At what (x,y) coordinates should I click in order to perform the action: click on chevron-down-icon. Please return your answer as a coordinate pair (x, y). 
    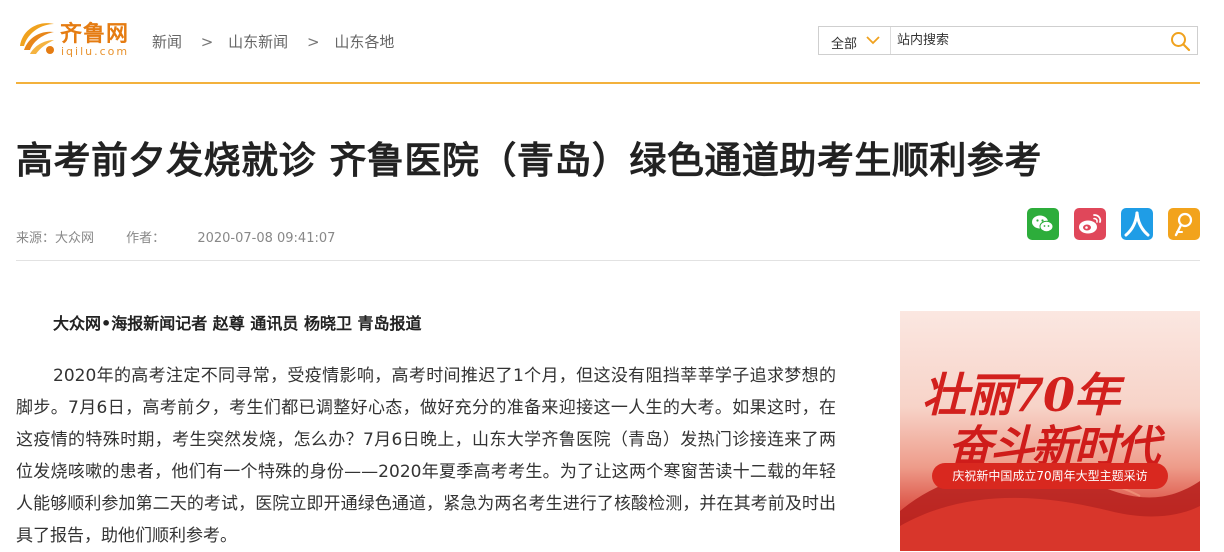
    Looking at the image, I should click on (873, 40).